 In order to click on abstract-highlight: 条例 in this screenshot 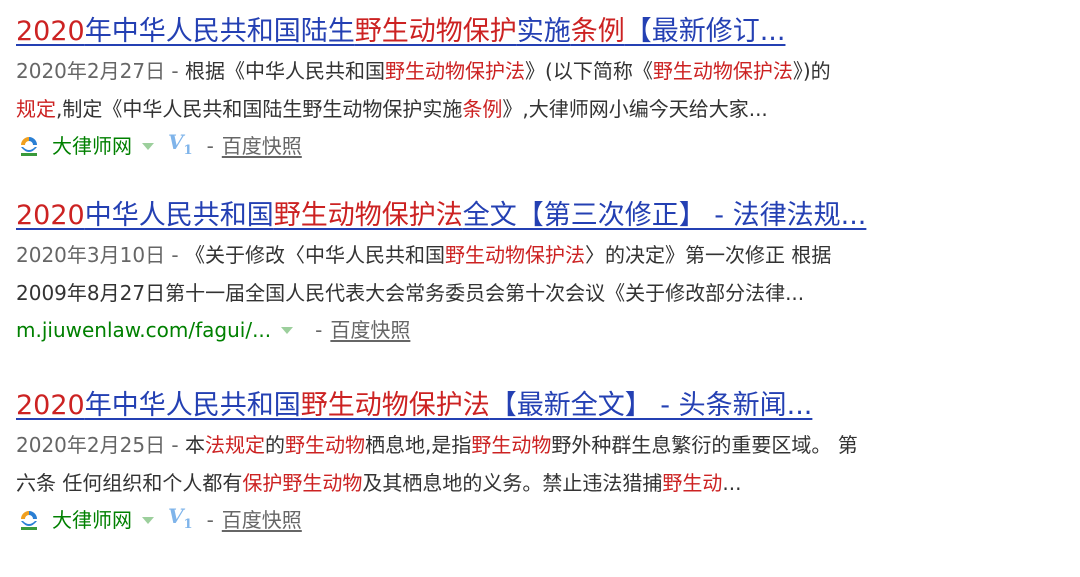, I will do `click(482, 109)`.